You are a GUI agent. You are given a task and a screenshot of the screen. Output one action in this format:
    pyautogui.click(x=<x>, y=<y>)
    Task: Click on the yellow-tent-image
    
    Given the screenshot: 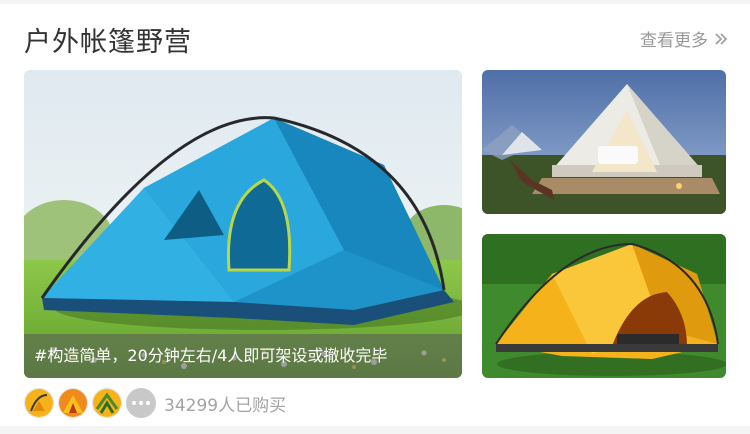 What is the action you would take?
    pyautogui.click(x=604, y=306)
    